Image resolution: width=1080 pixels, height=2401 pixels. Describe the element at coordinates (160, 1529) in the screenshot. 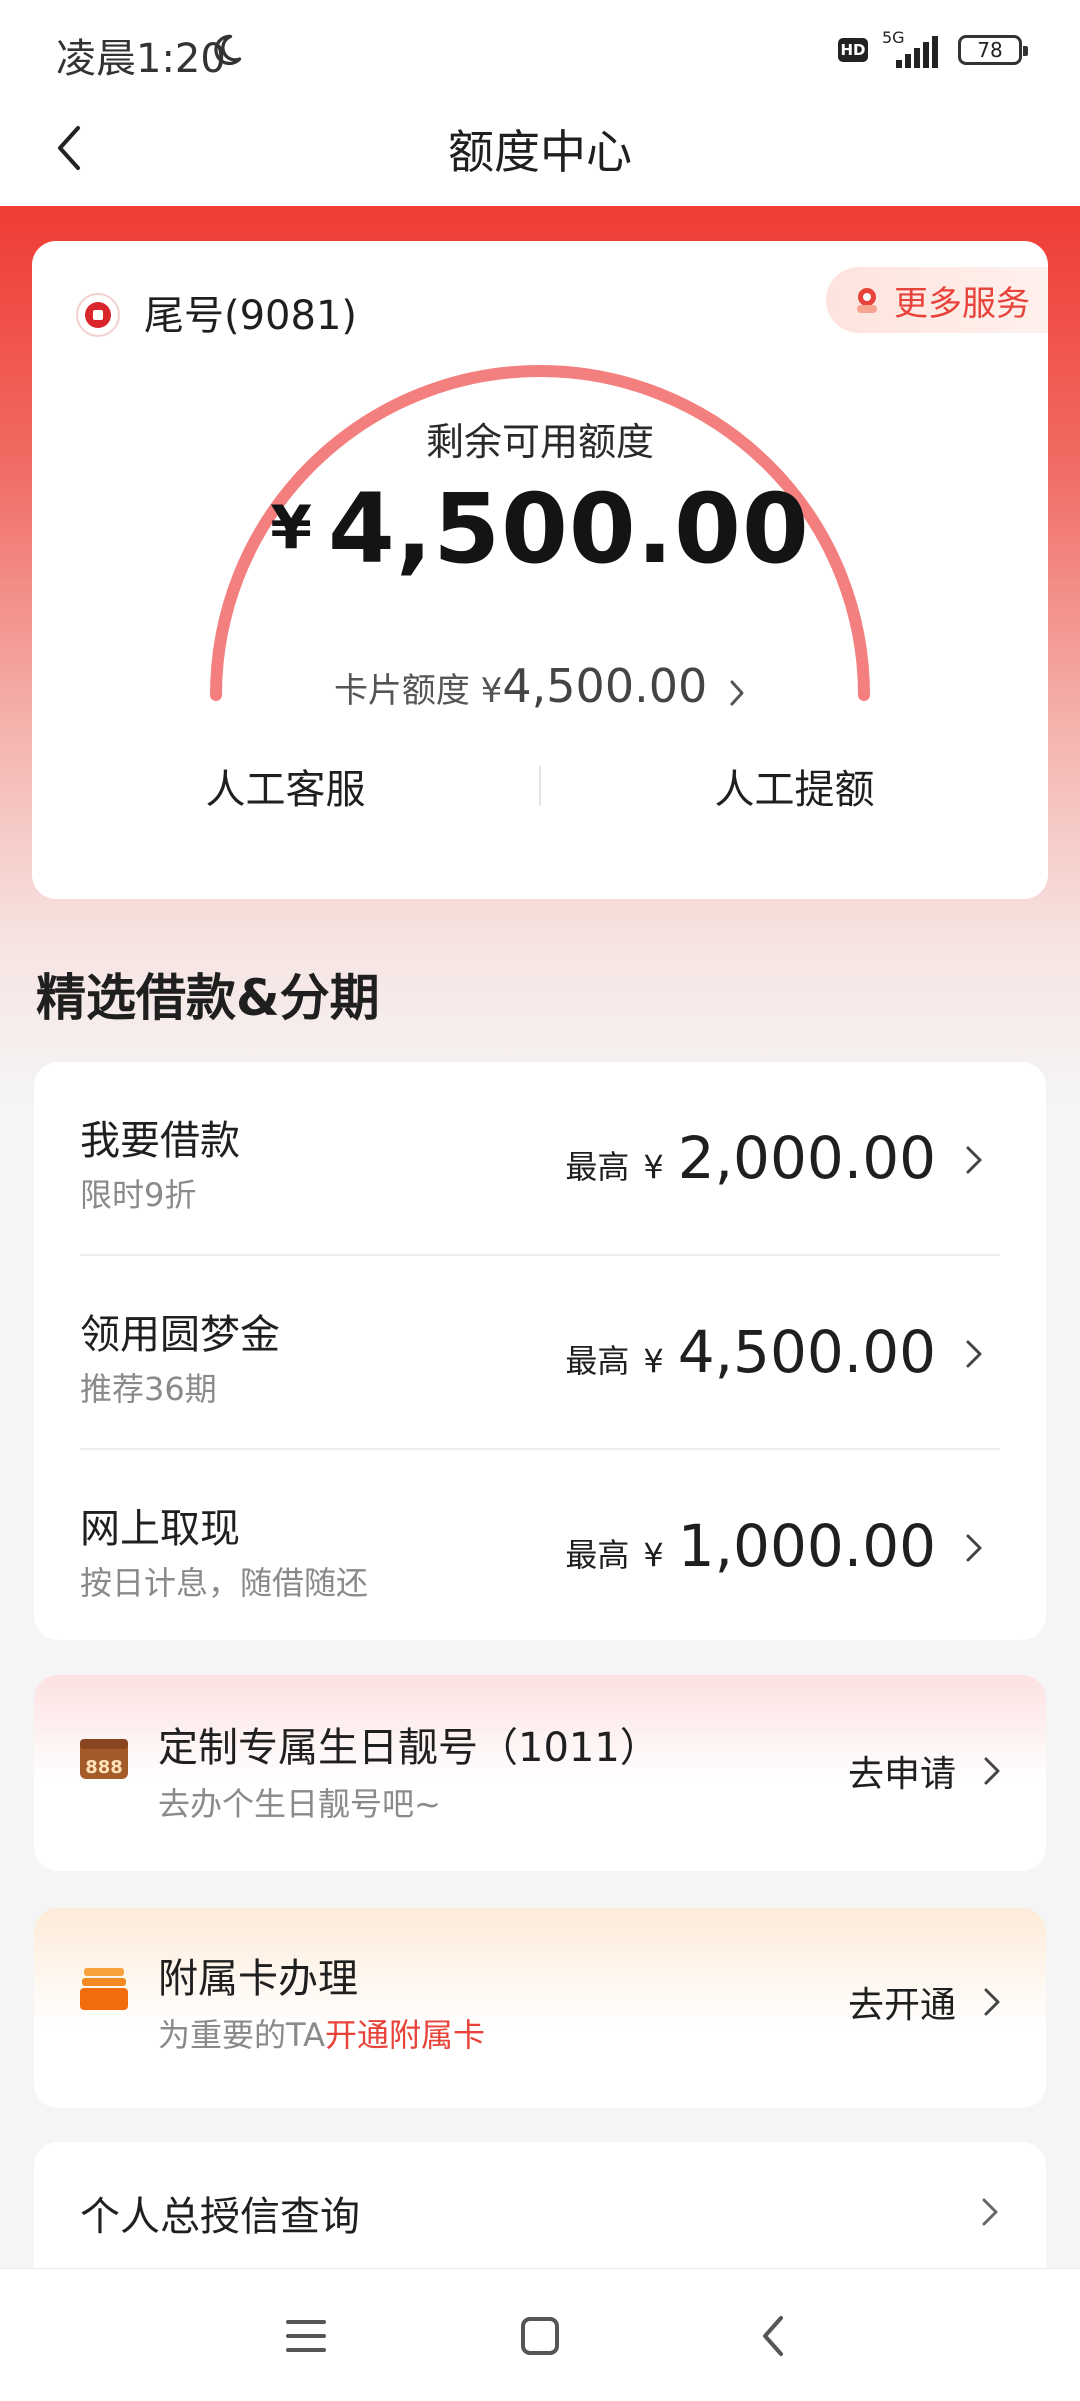

I see `loan-title: 网上取现` at that location.